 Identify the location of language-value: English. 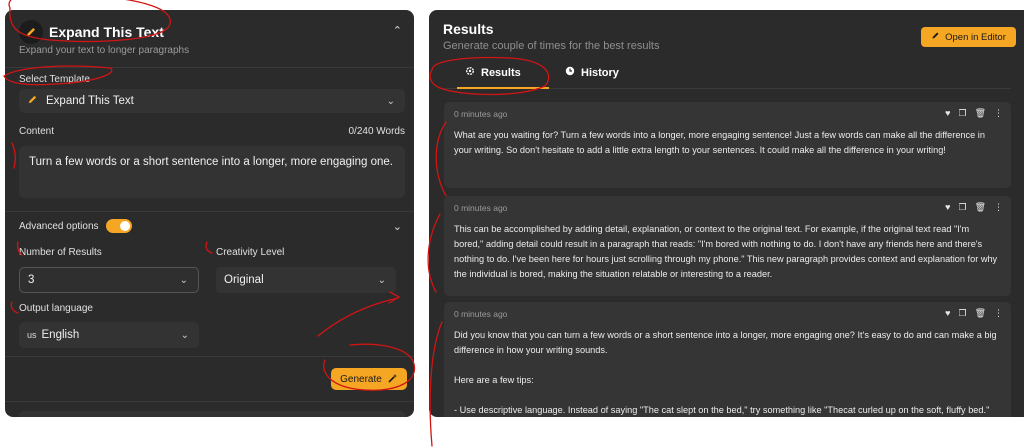
(60, 335).